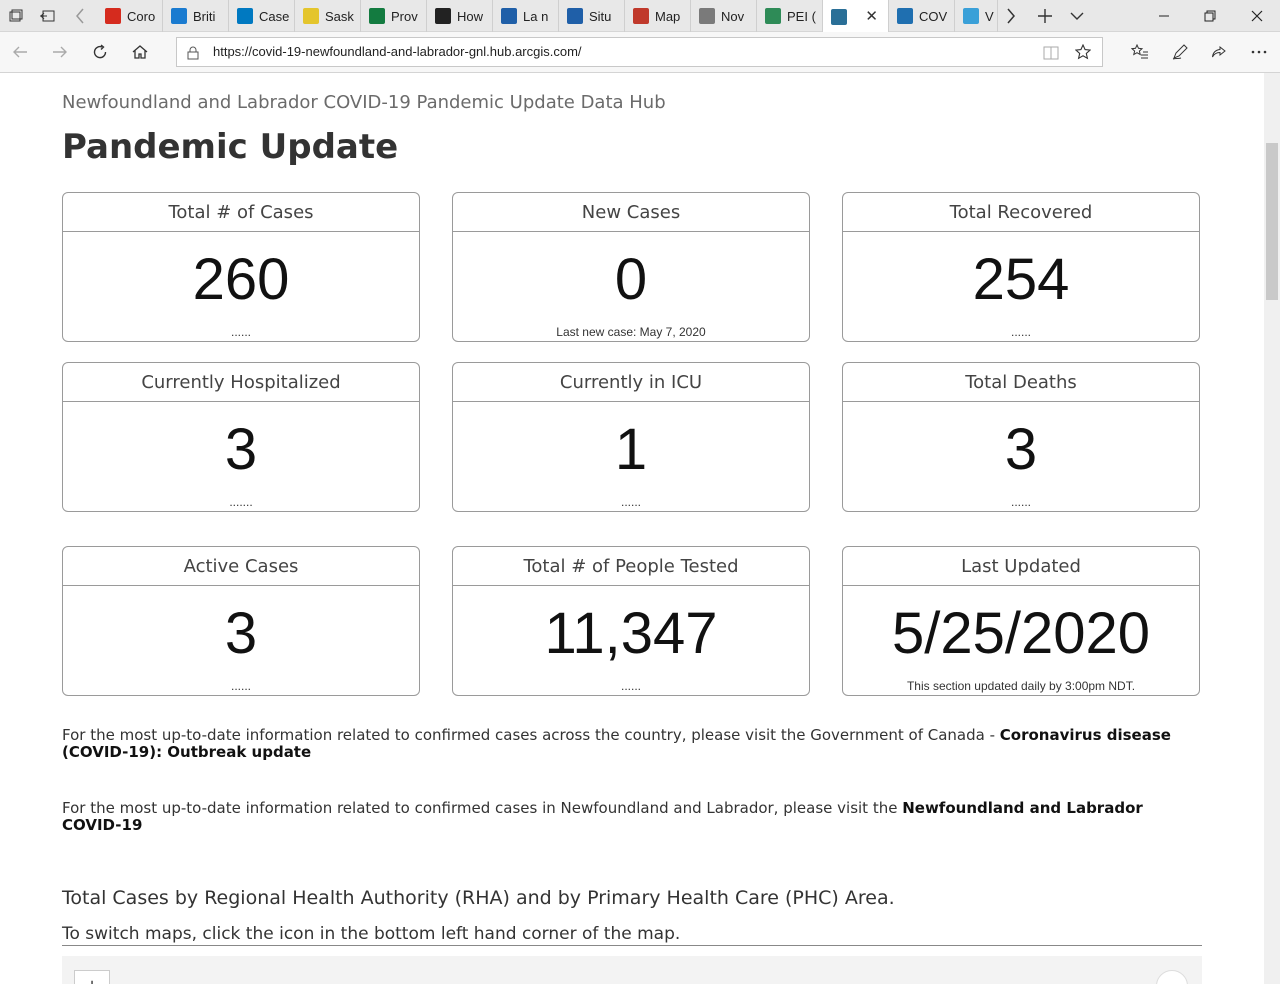  Describe the element at coordinates (631, 382) in the screenshot. I see `stat-card-title: Currently in ICU` at that location.